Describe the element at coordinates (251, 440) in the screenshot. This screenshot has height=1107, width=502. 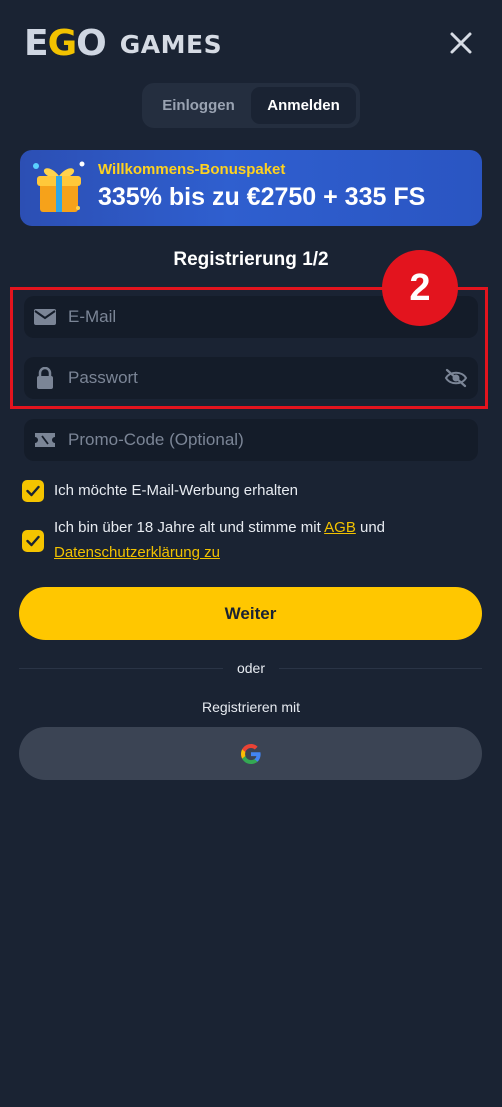
I see `promo-code-field: Promo-Code (Optional)` at that location.